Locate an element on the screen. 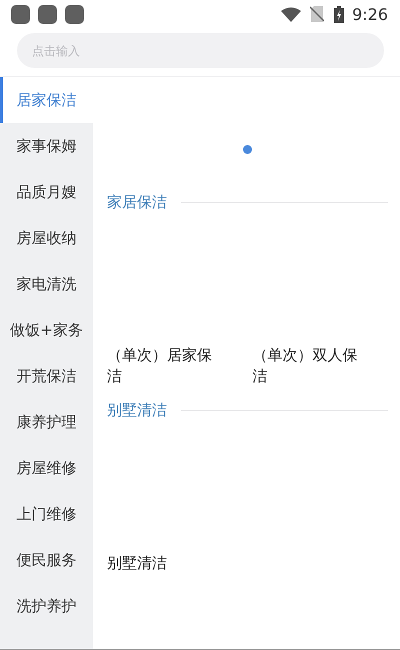 The width and height of the screenshot is (400, 650). category-item: 家电清洗 is located at coordinates (46, 284).